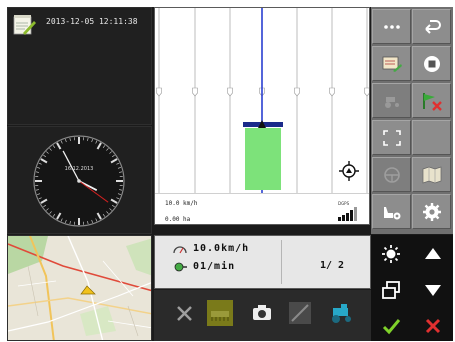 The image size is (455, 342). Describe the element at coordinates (180, 250) in the screenshot. I see `speedometer-icon` at that location.